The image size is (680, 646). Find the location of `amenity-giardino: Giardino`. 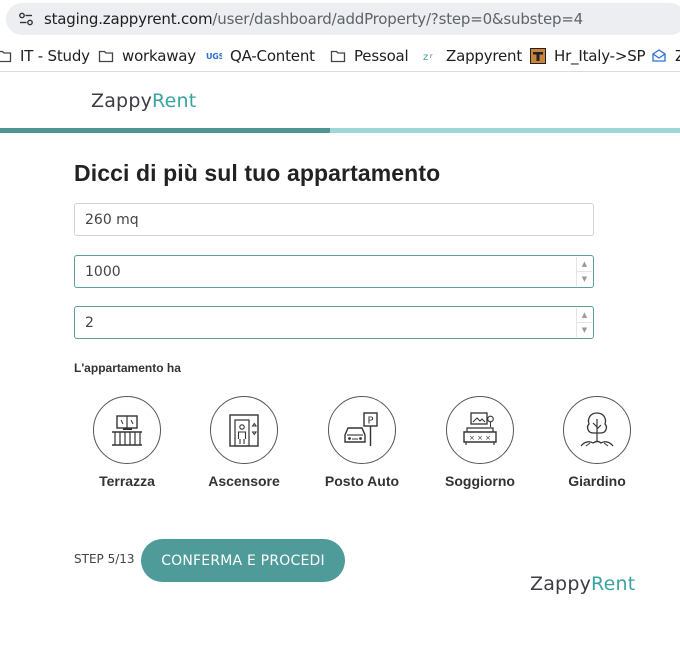

amenity-giardino: Giardino is located at coordinates (597, 442).